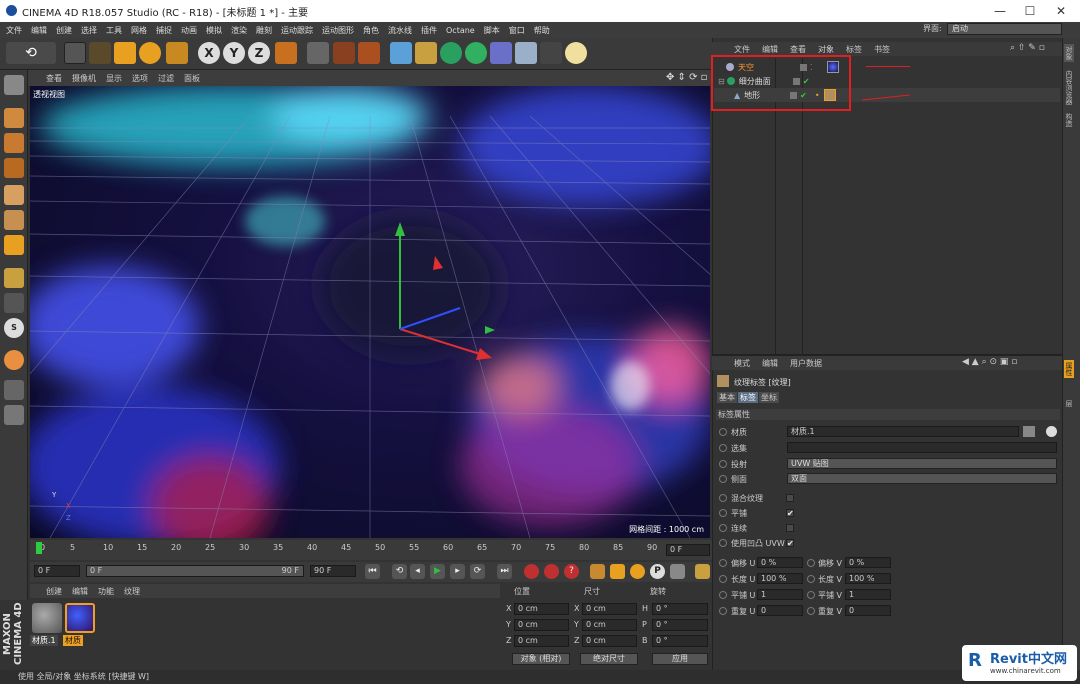 Image resolution: width=1080 pixels, height=684 pixels. What do you see at coordinates (80, 591) in the screenshot?
I see `material-menu-edit: 编辑` at bounding box center [80, 591].